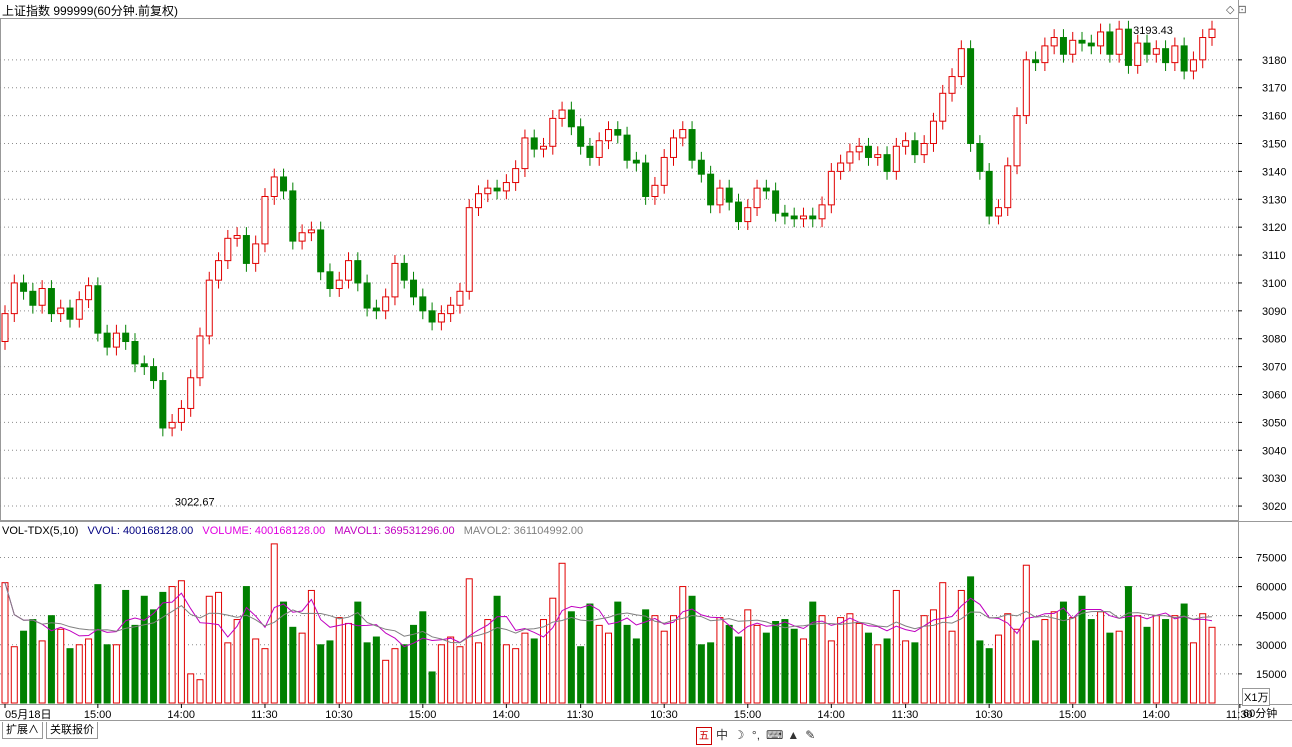 This screenshot has height=747, width=1292. What do you see at coordinates (756, 736) in the screenshot?
I see `ime-toolbar-icon-3: °,` at bounding box center [756, 736].